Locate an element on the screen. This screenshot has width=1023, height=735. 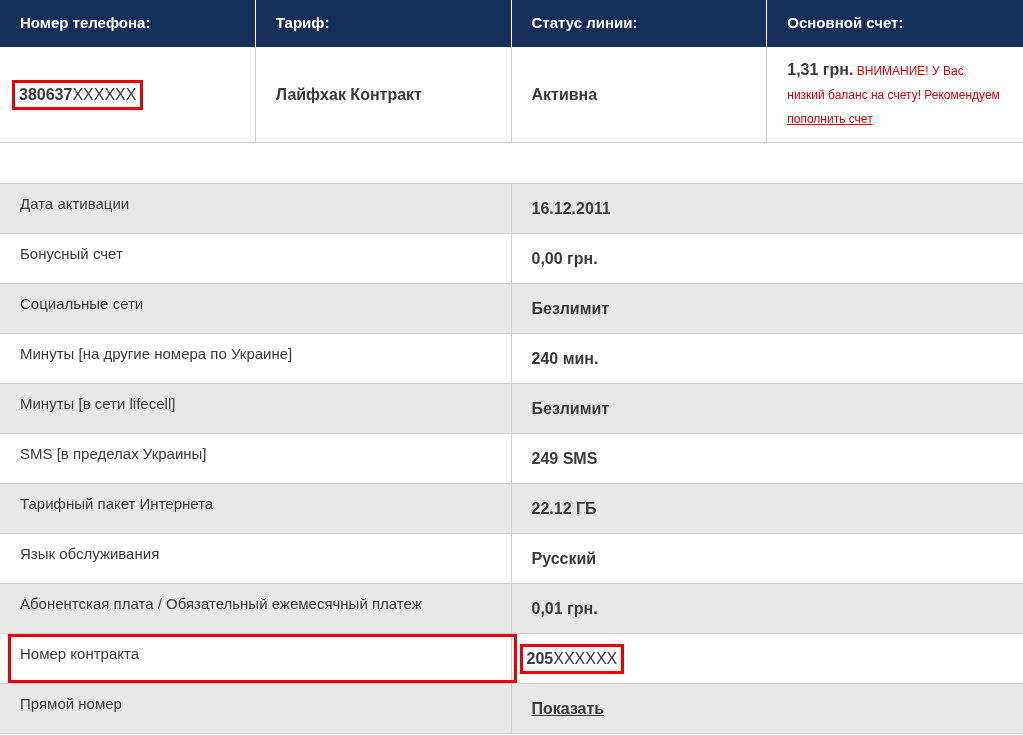
detail-label: Тарифный пакет Интернета is located at coordinates (117, 504).